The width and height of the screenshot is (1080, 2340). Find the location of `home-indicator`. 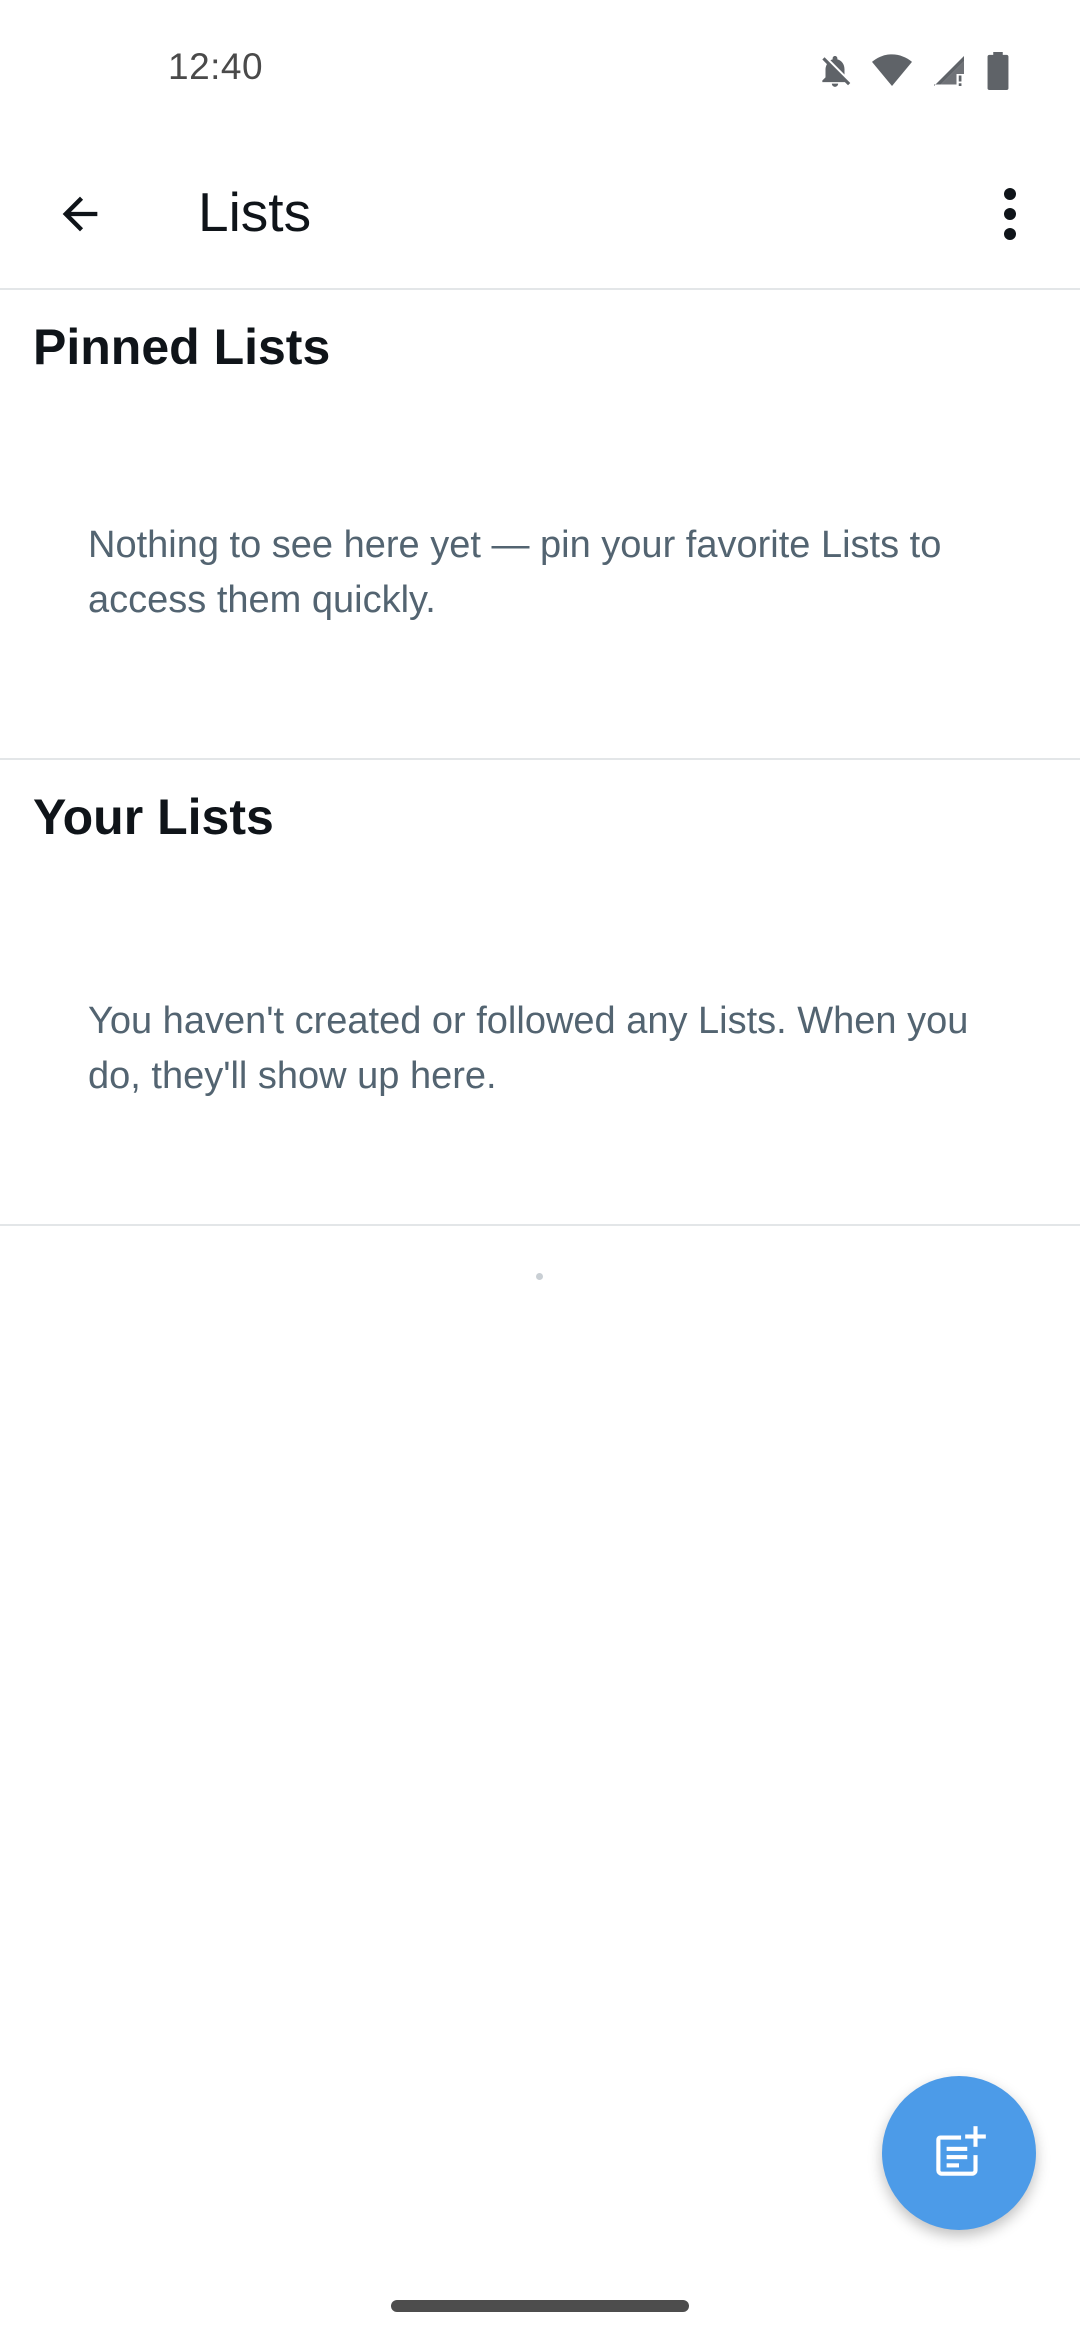

home-indicator is located at coordinates (540, 2306).